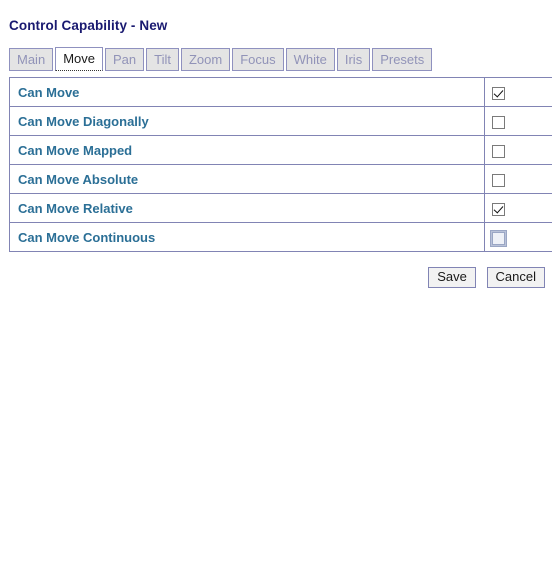 Image resolution: width=552 pixels, height=564 pixels. What do you see at coordinates (498, 93) in the screenshot?
I see `checkbox-can-move` at bounding box center [498, 93].